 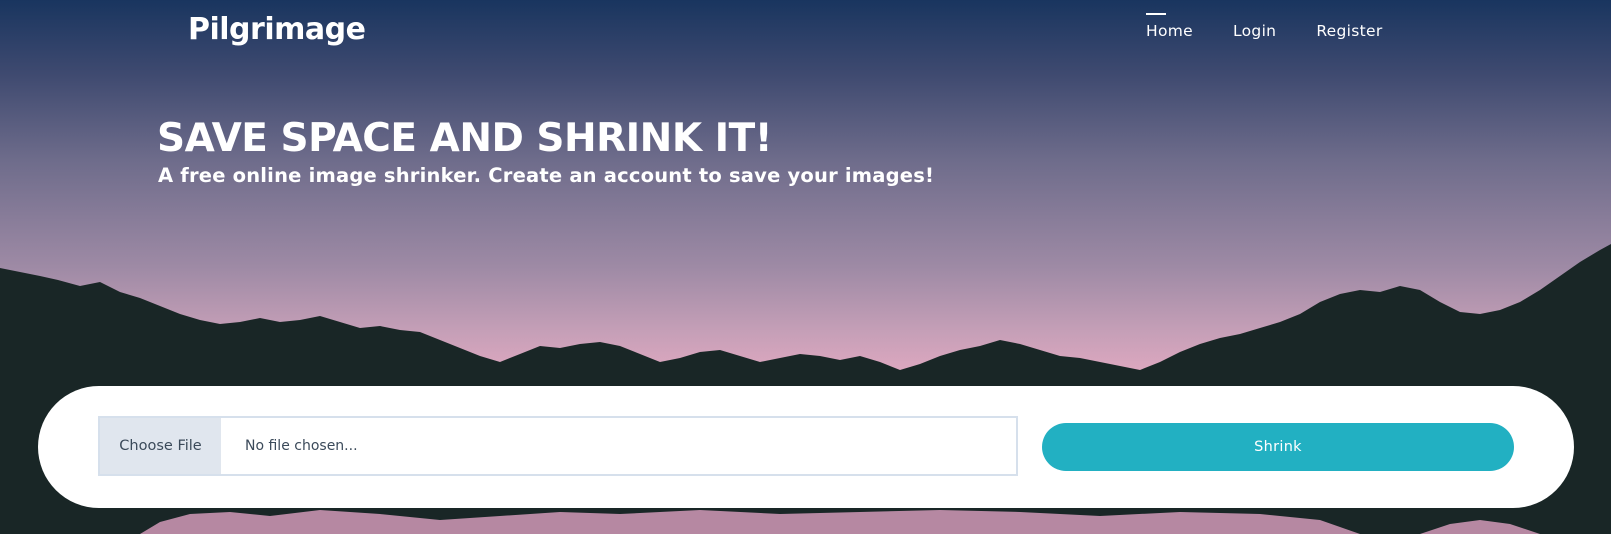 I want to click on brand-logo-text: Pilgrimage, so click(x=277, y=29).